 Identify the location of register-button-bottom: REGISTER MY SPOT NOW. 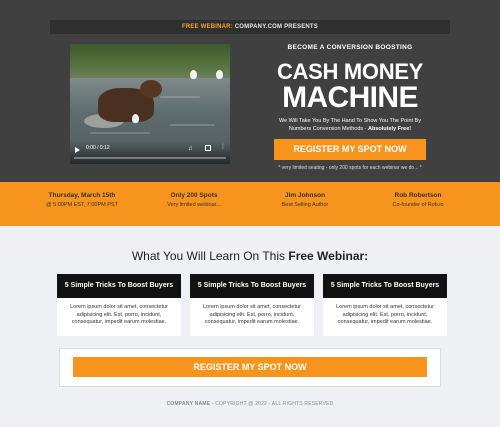
(250, 367).